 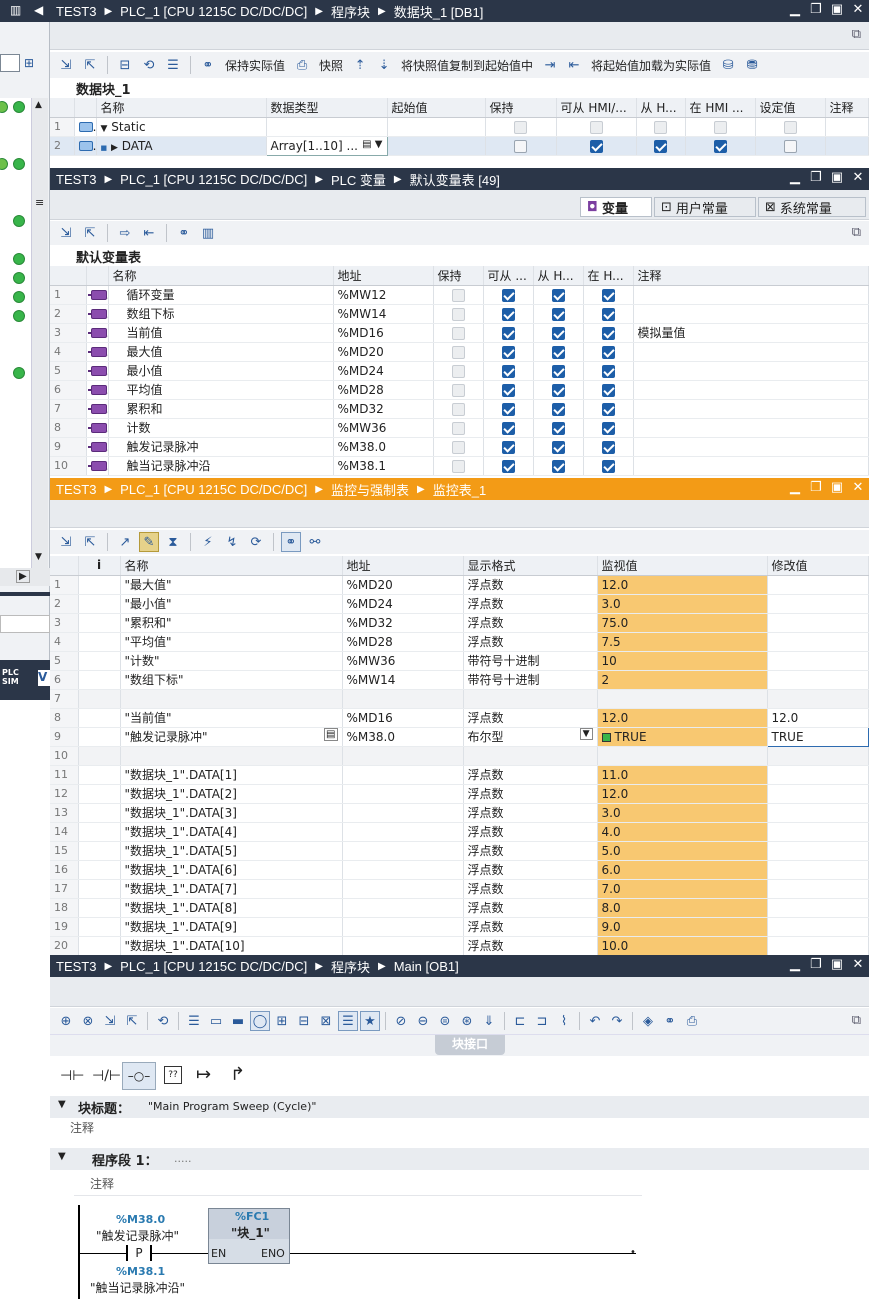 I want to click on watch-name-cell: "数据块_1".DATA[7], so click(x=231, y=889).